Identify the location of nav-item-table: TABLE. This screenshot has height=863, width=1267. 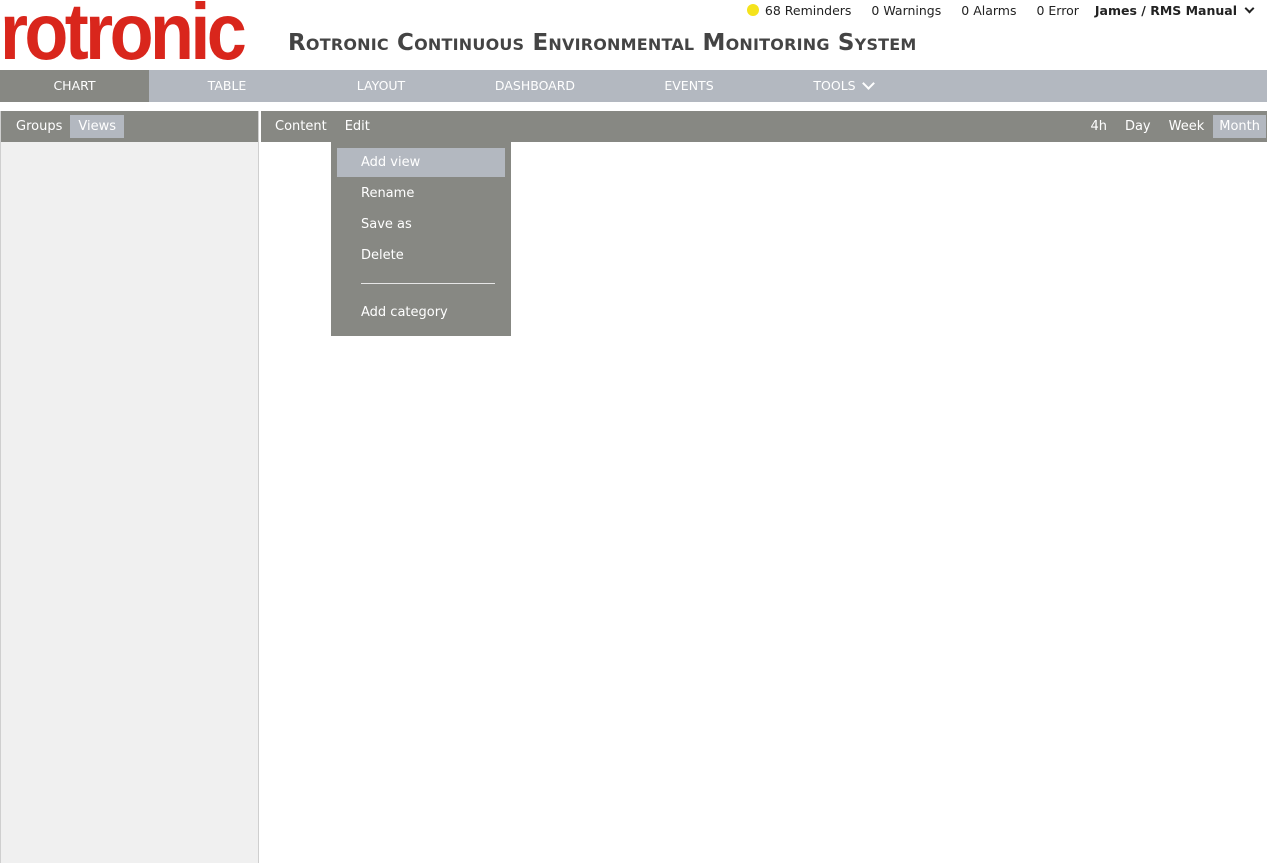
(227, 86).